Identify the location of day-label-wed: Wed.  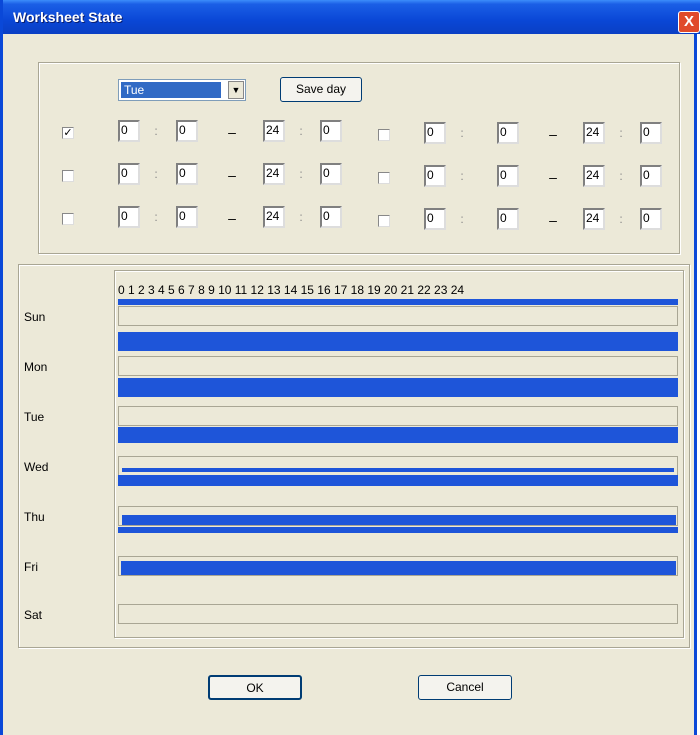
(36, 467).